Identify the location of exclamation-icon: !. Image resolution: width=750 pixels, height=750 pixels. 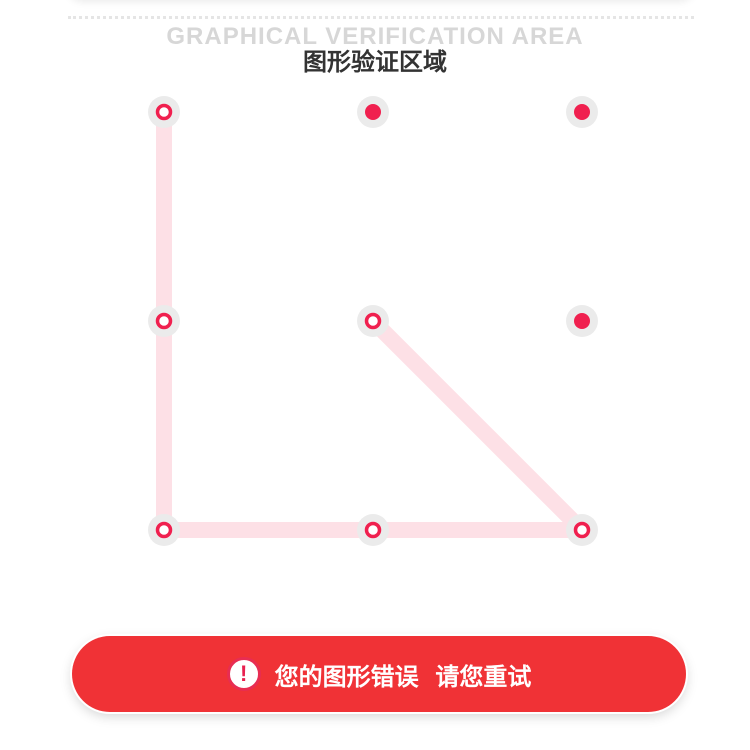
(243, 674).